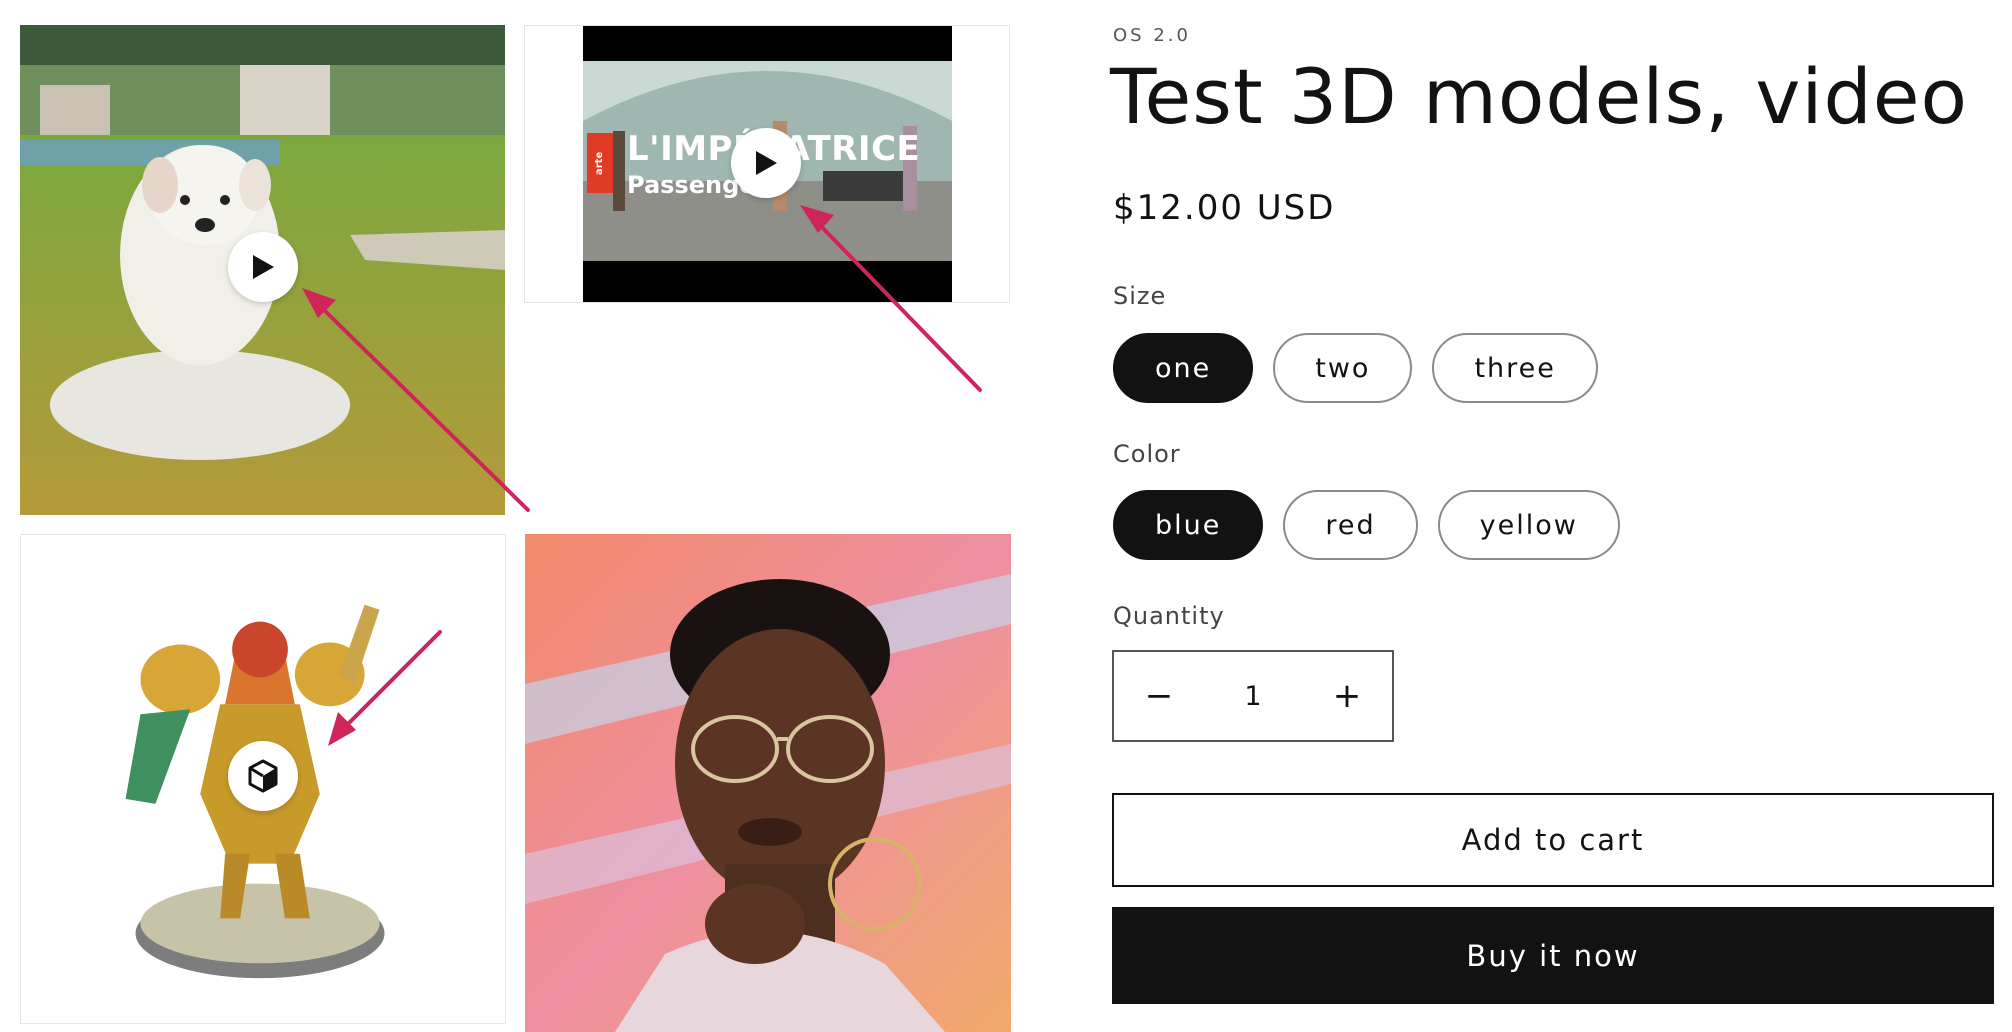 The image size is (2012, 1032). Describe the element at coordinates (1553, 840) in the screenshot. I see `add-to-cart-button: Add to cart` at that location.